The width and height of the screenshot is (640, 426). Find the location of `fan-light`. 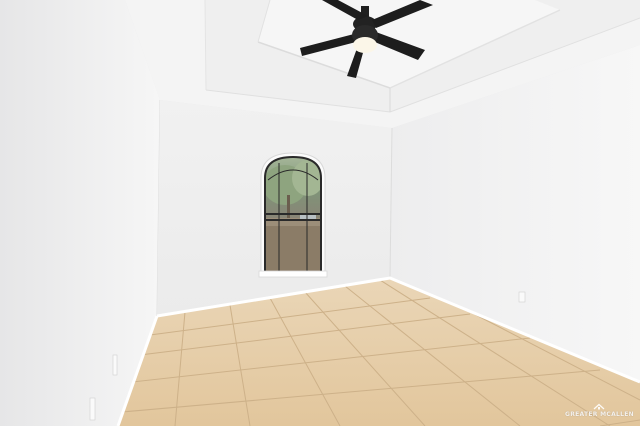

fan-light is located at coordinates (365, 45).